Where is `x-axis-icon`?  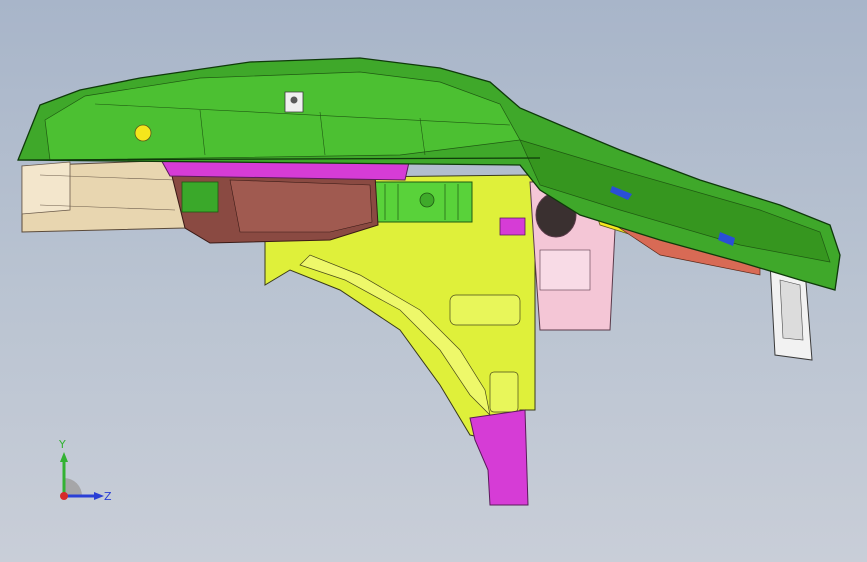 x-axis-icon is located at coordinates (64, 496).